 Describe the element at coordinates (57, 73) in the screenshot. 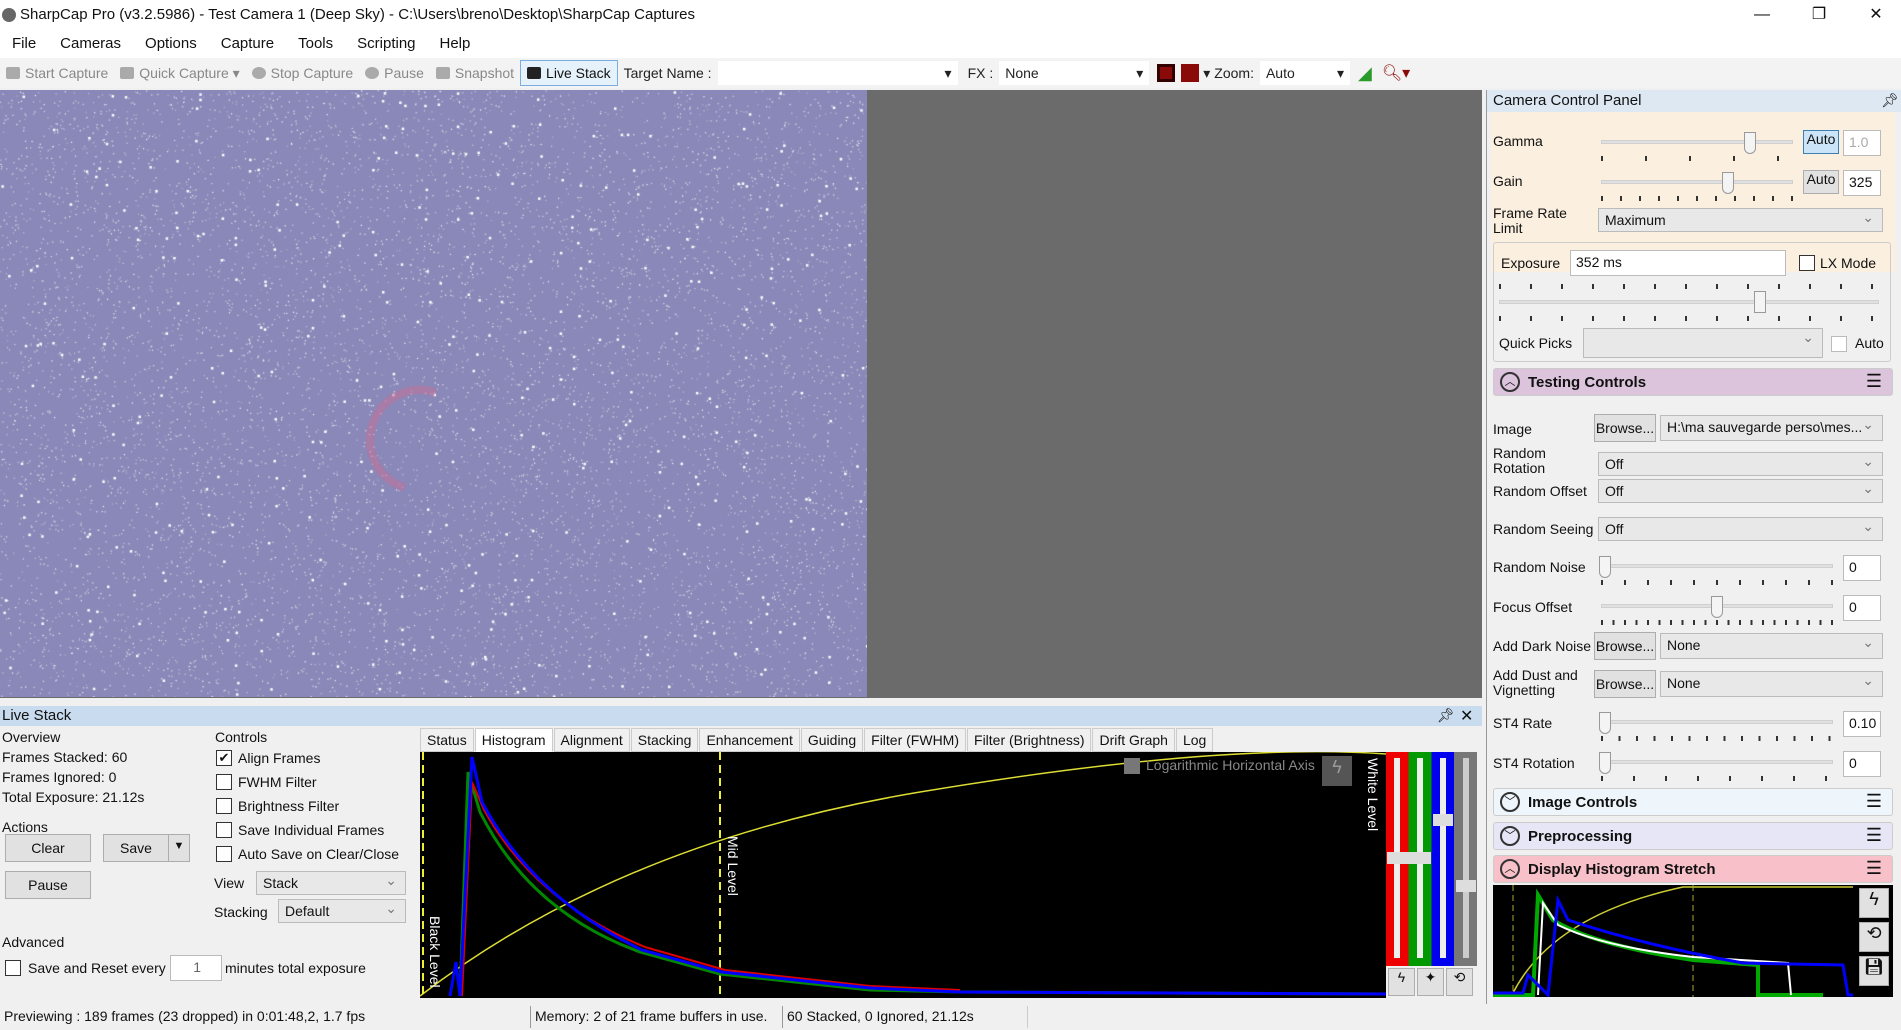

I see `start-capture-button: Start Capture` at that location.